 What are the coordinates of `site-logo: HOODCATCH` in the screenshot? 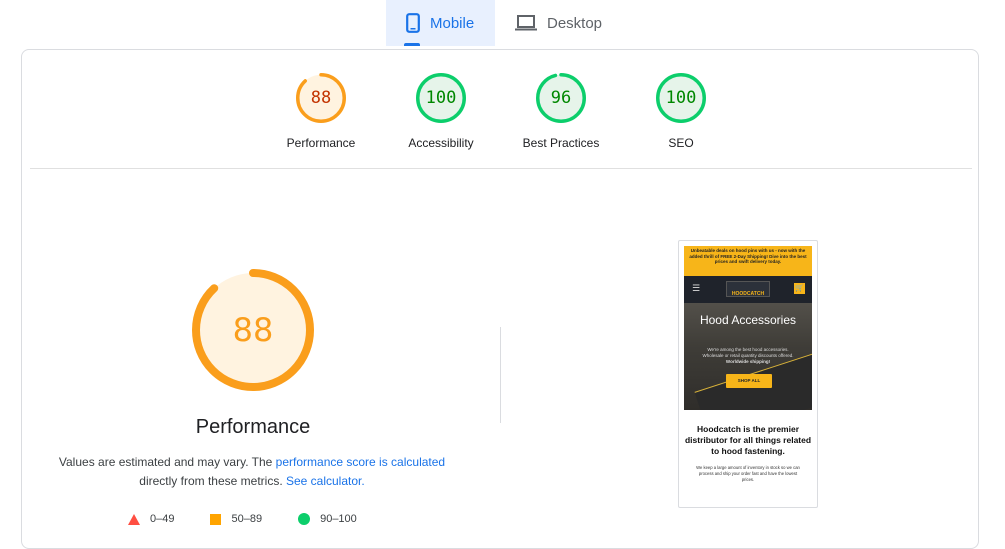 It's located at (748, 289).